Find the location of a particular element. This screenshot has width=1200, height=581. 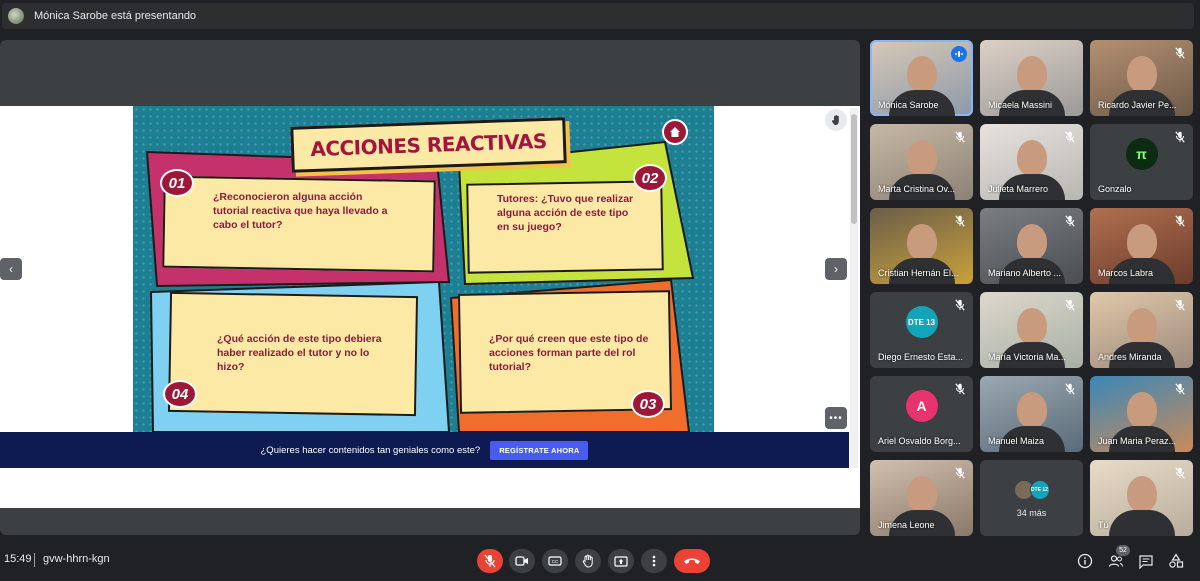

panel-number-04: 04 is located at coordinates (180, 394).